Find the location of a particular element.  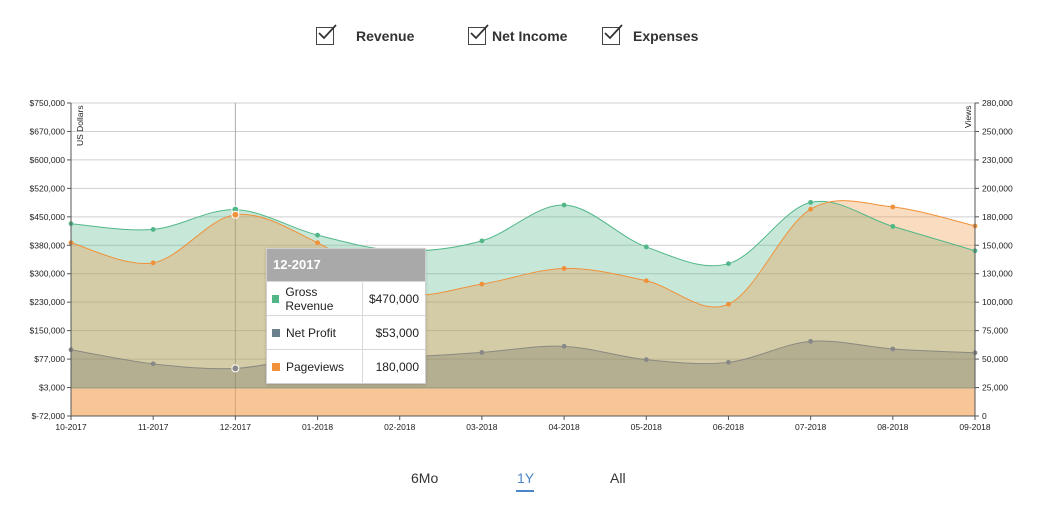

y-tick-label: $600,000 is located at coordinates (48, 160).